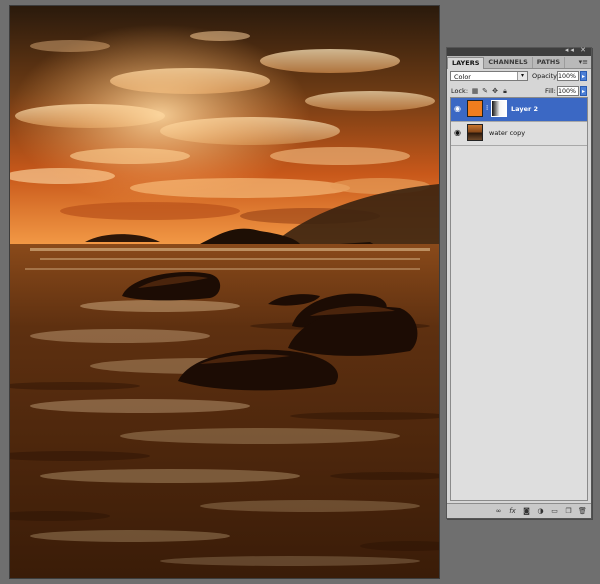  What do you see at coordinates (498, 511) in the screenshot?
I see `link-layers-icon: ∞` at bounding box center [498, 511].